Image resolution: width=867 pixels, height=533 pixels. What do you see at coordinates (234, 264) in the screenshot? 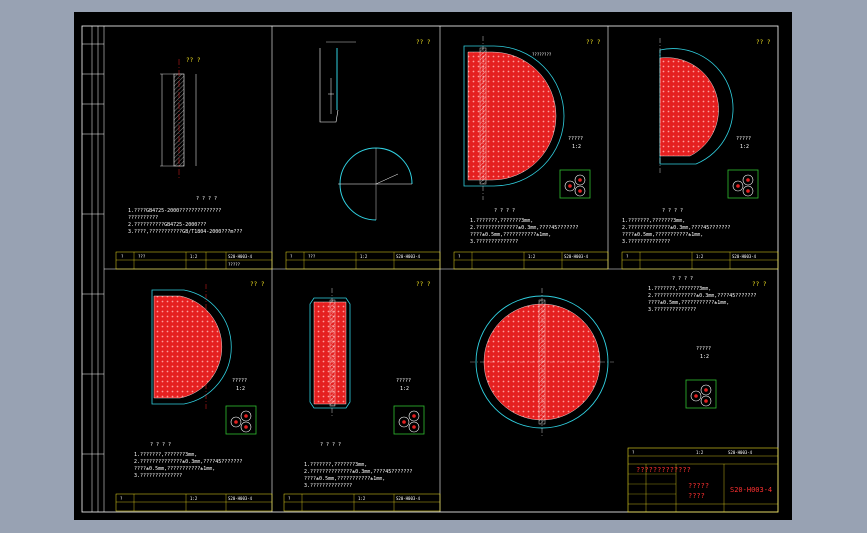
I see `strip-1-c7: ?????` at bounding box center [234, 264].